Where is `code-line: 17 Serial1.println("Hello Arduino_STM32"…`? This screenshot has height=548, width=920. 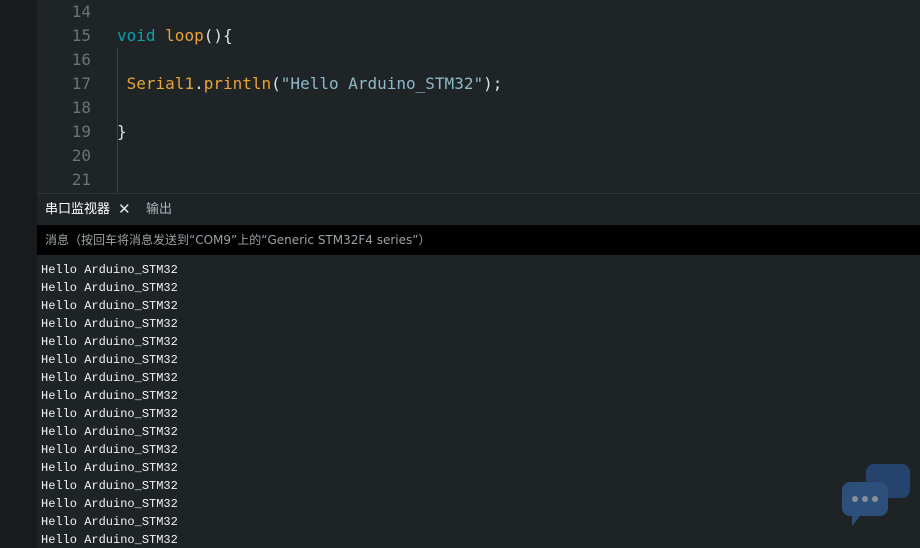 code-line: 17 Serial1.println("Hello Arduino_STM32"… is located at coordinates (478, 84).